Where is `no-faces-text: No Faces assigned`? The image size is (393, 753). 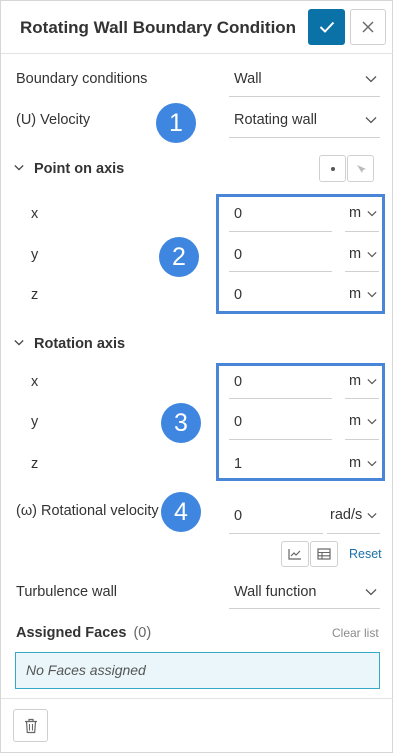 no-faces-text: No Faces assigned is located at coordinates (86, 670).